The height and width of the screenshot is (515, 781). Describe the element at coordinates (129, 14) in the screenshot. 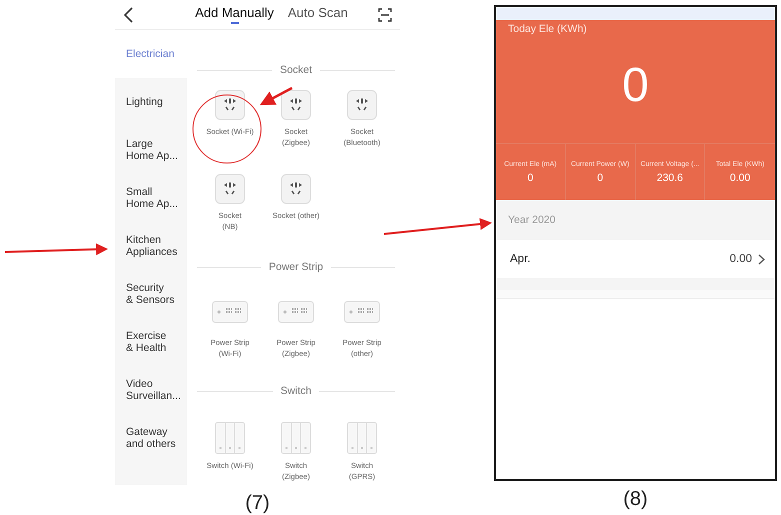

I see `back-icon` at that location.